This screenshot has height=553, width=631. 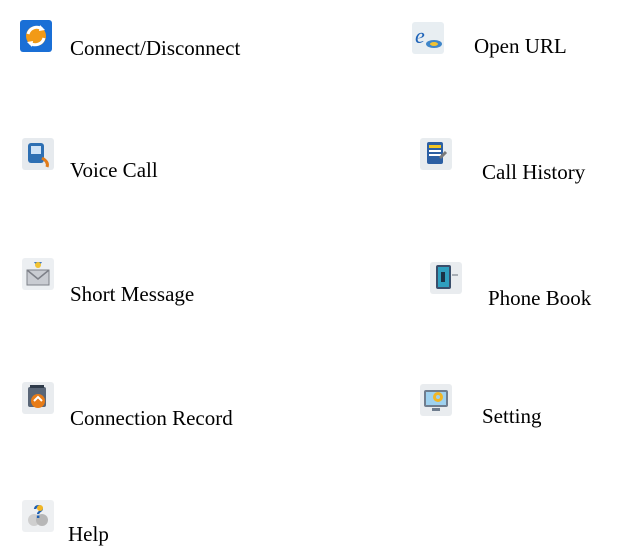 I want to click on menu-item-connection-record: Connection Record, so click(x=162, y=407).